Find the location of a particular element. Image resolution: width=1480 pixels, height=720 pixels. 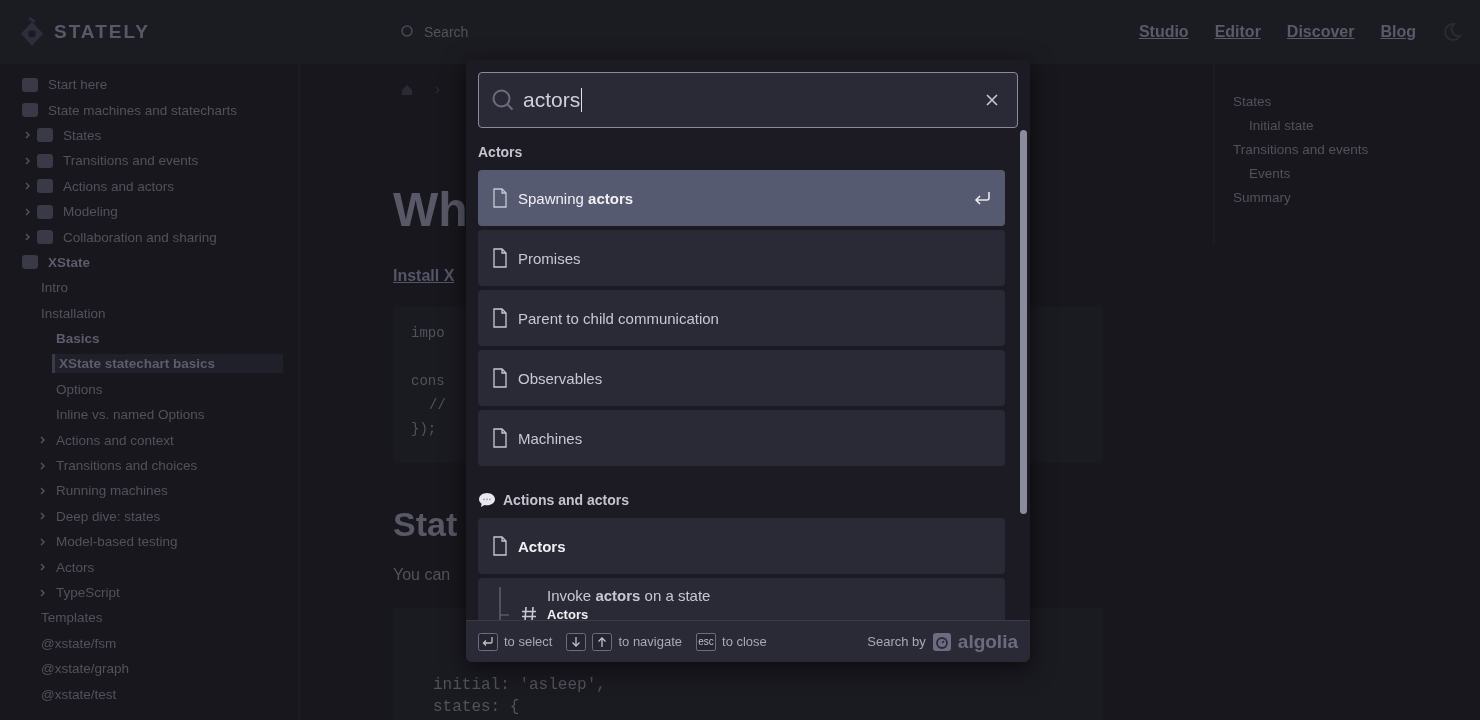

code-line: // is located at coordinates (437, 406).